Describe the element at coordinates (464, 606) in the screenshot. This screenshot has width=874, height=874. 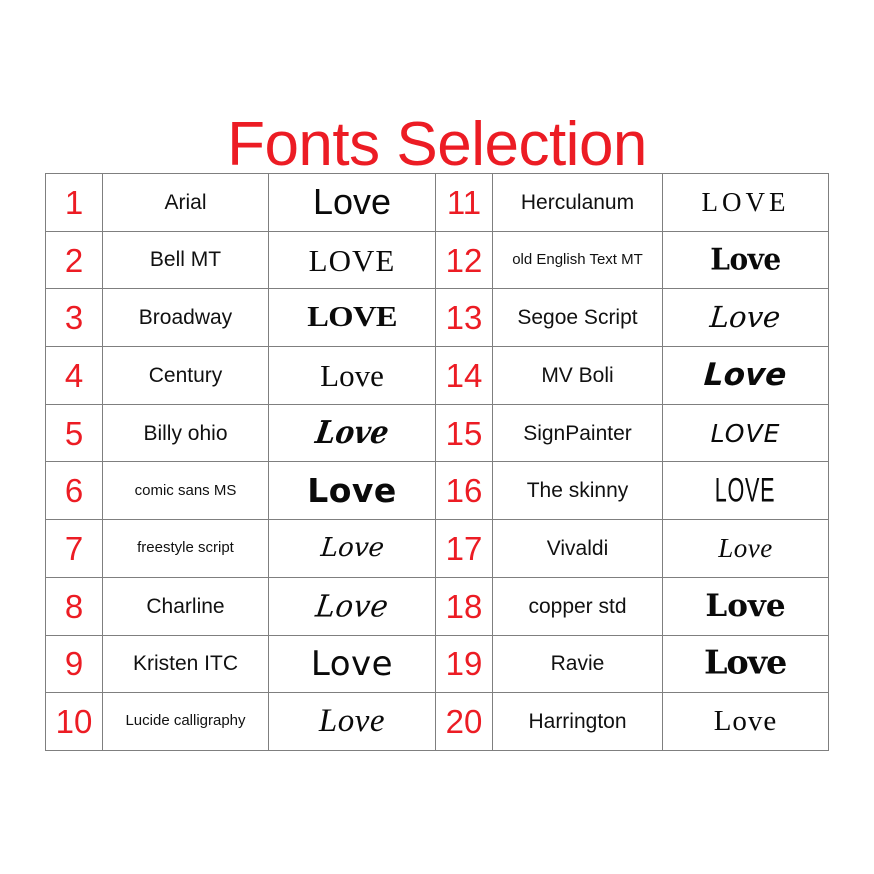
I see `row-number-18: 18` at that location.